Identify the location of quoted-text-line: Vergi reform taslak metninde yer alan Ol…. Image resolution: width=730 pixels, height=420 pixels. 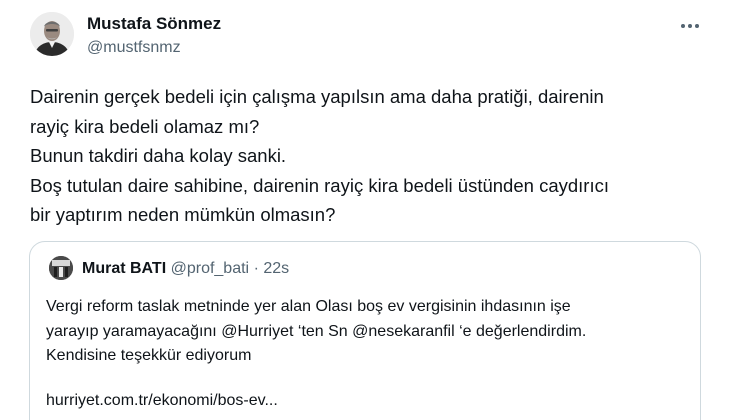
(308, 306).